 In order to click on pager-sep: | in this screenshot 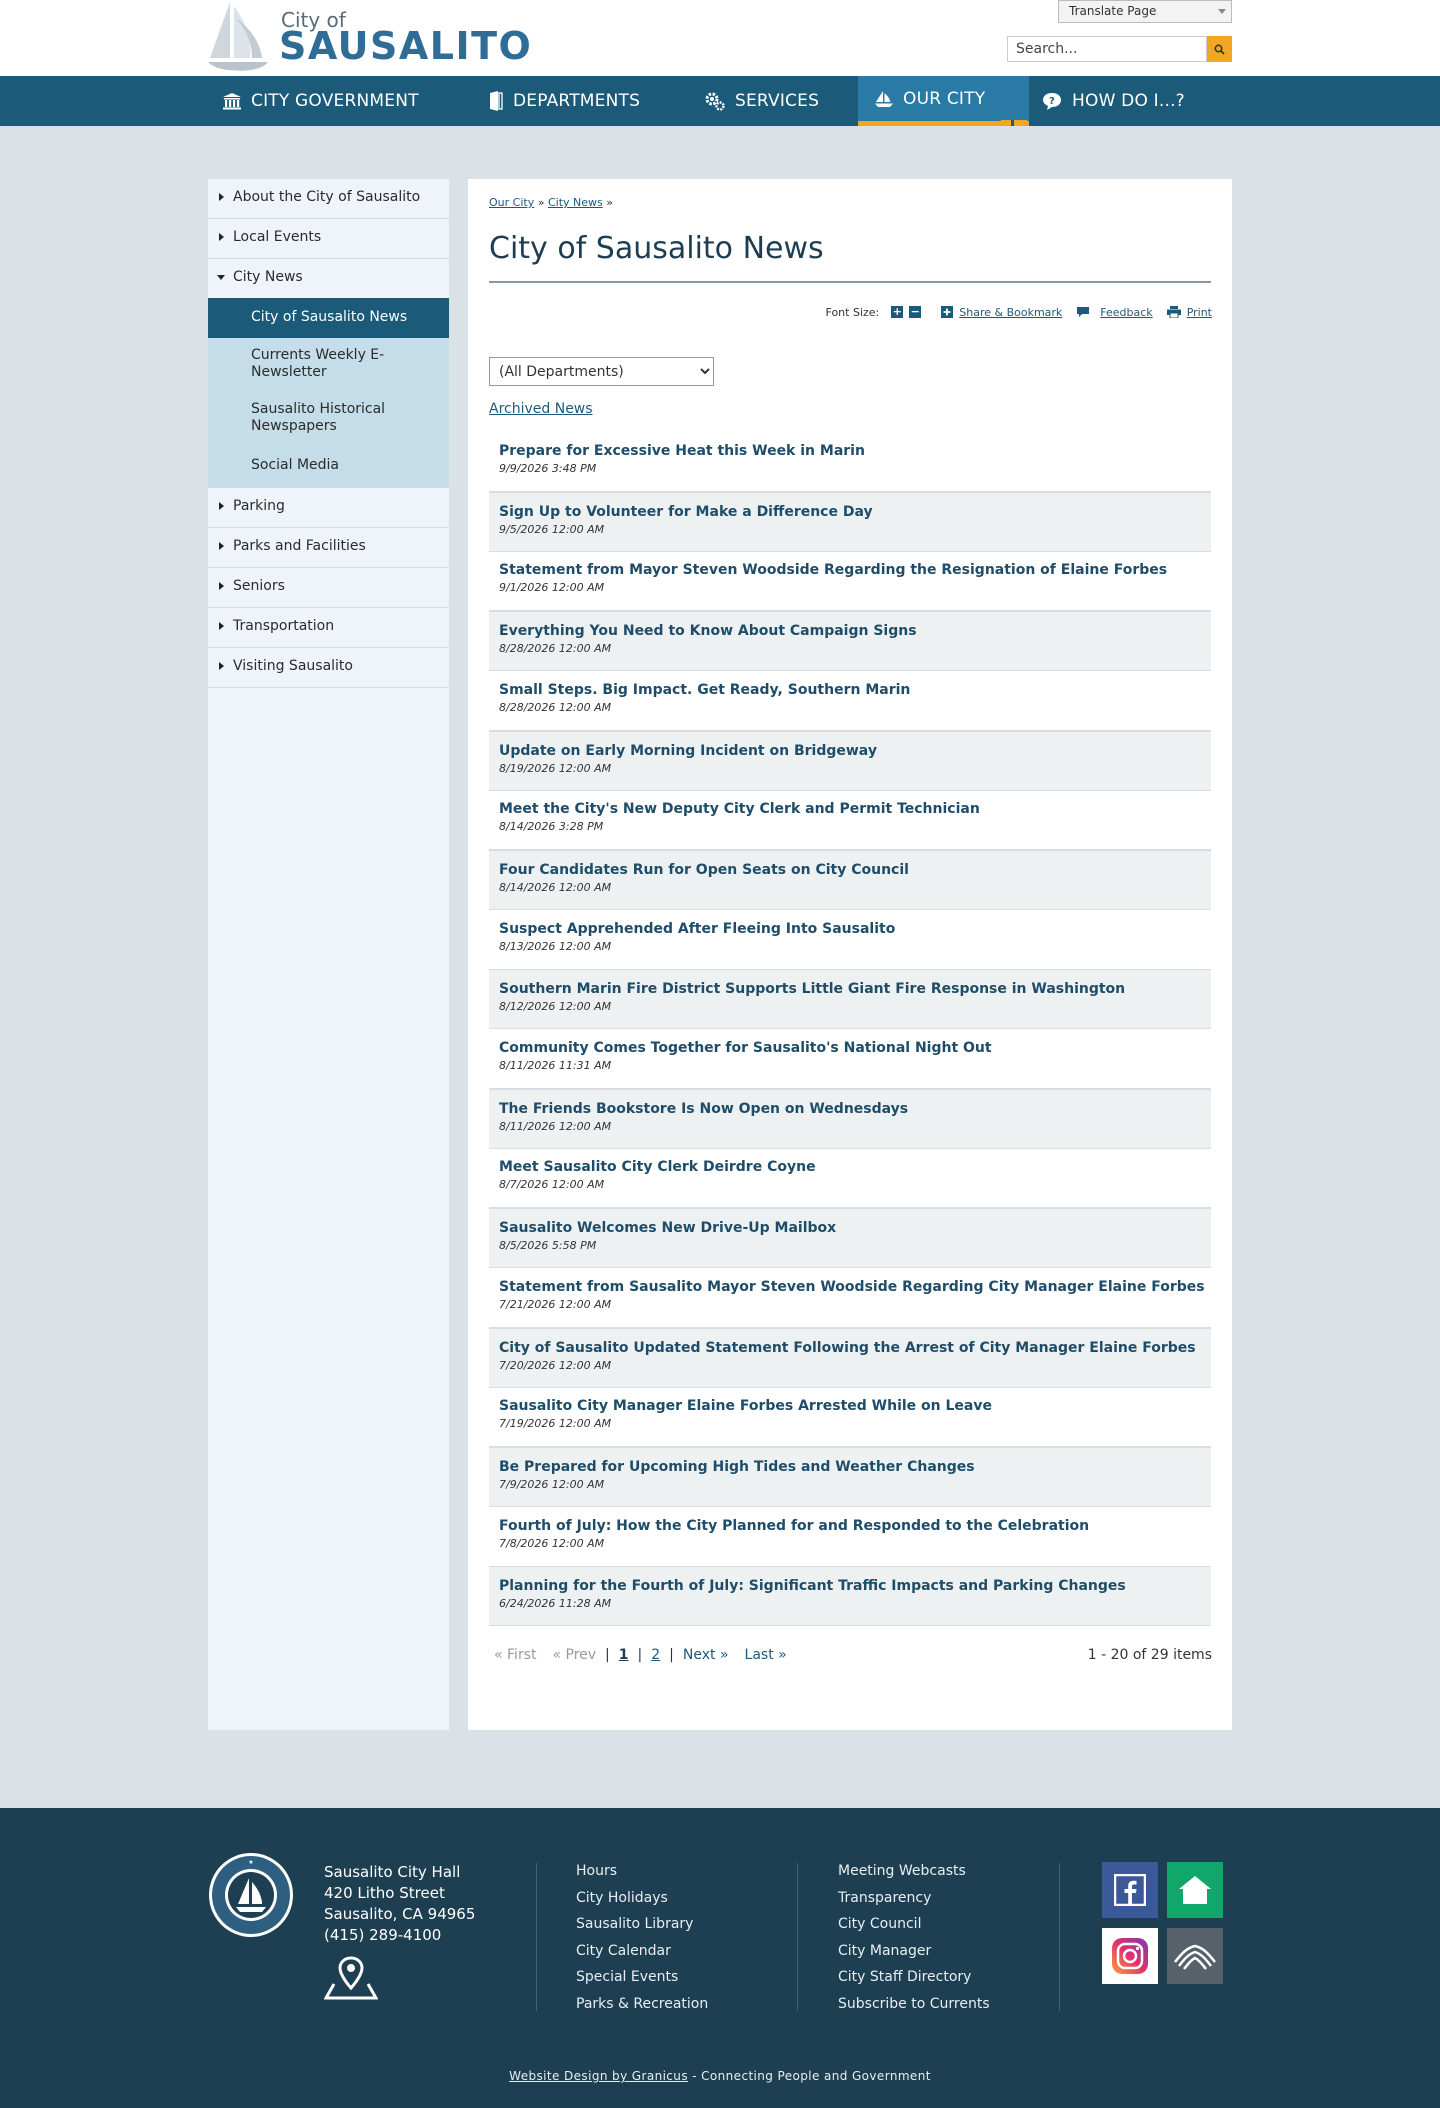, I will do `click(640, 1655)`.